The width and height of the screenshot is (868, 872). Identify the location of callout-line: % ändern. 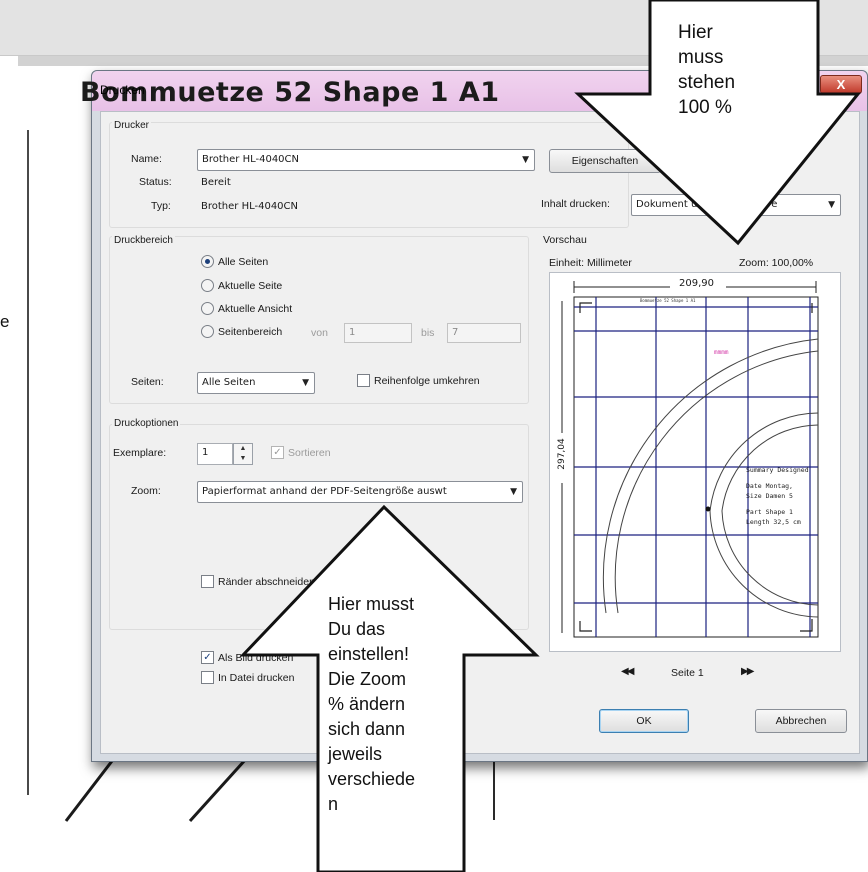
(367, 704).